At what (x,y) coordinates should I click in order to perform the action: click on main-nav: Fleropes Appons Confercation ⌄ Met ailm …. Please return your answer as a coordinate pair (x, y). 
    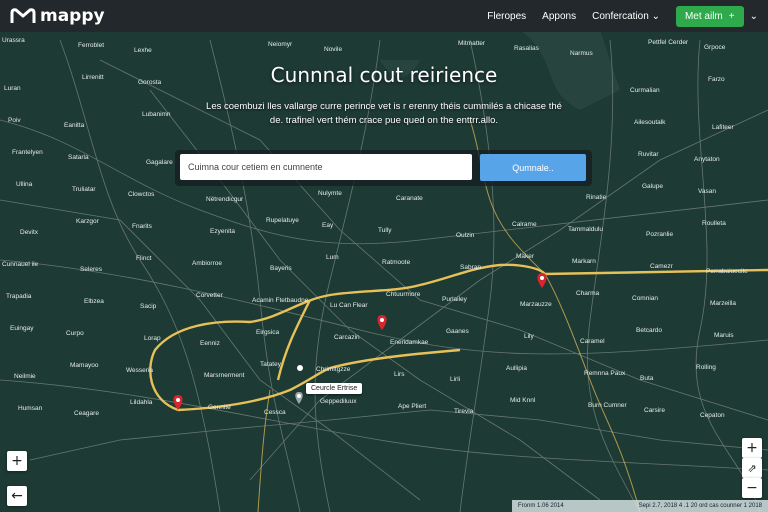
    Looking at the image, I should click on (622, 16).